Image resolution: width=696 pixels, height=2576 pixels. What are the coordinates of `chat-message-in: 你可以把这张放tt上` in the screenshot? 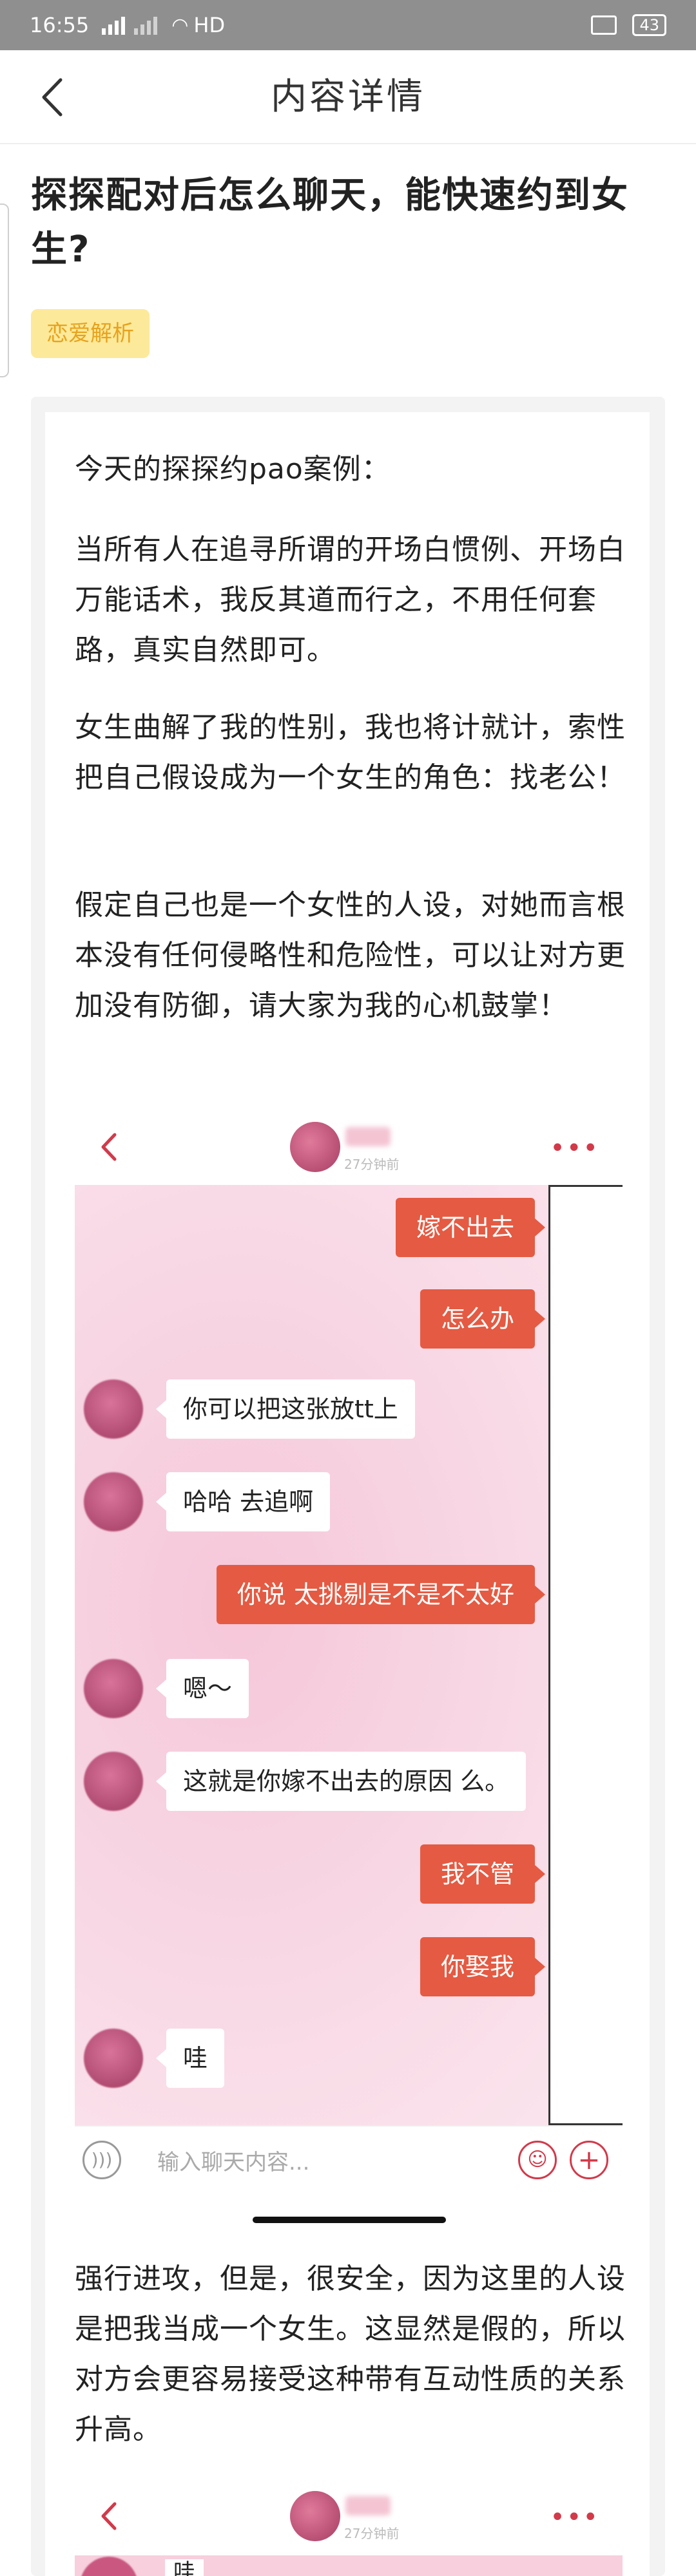 It's located at (285, 1409).